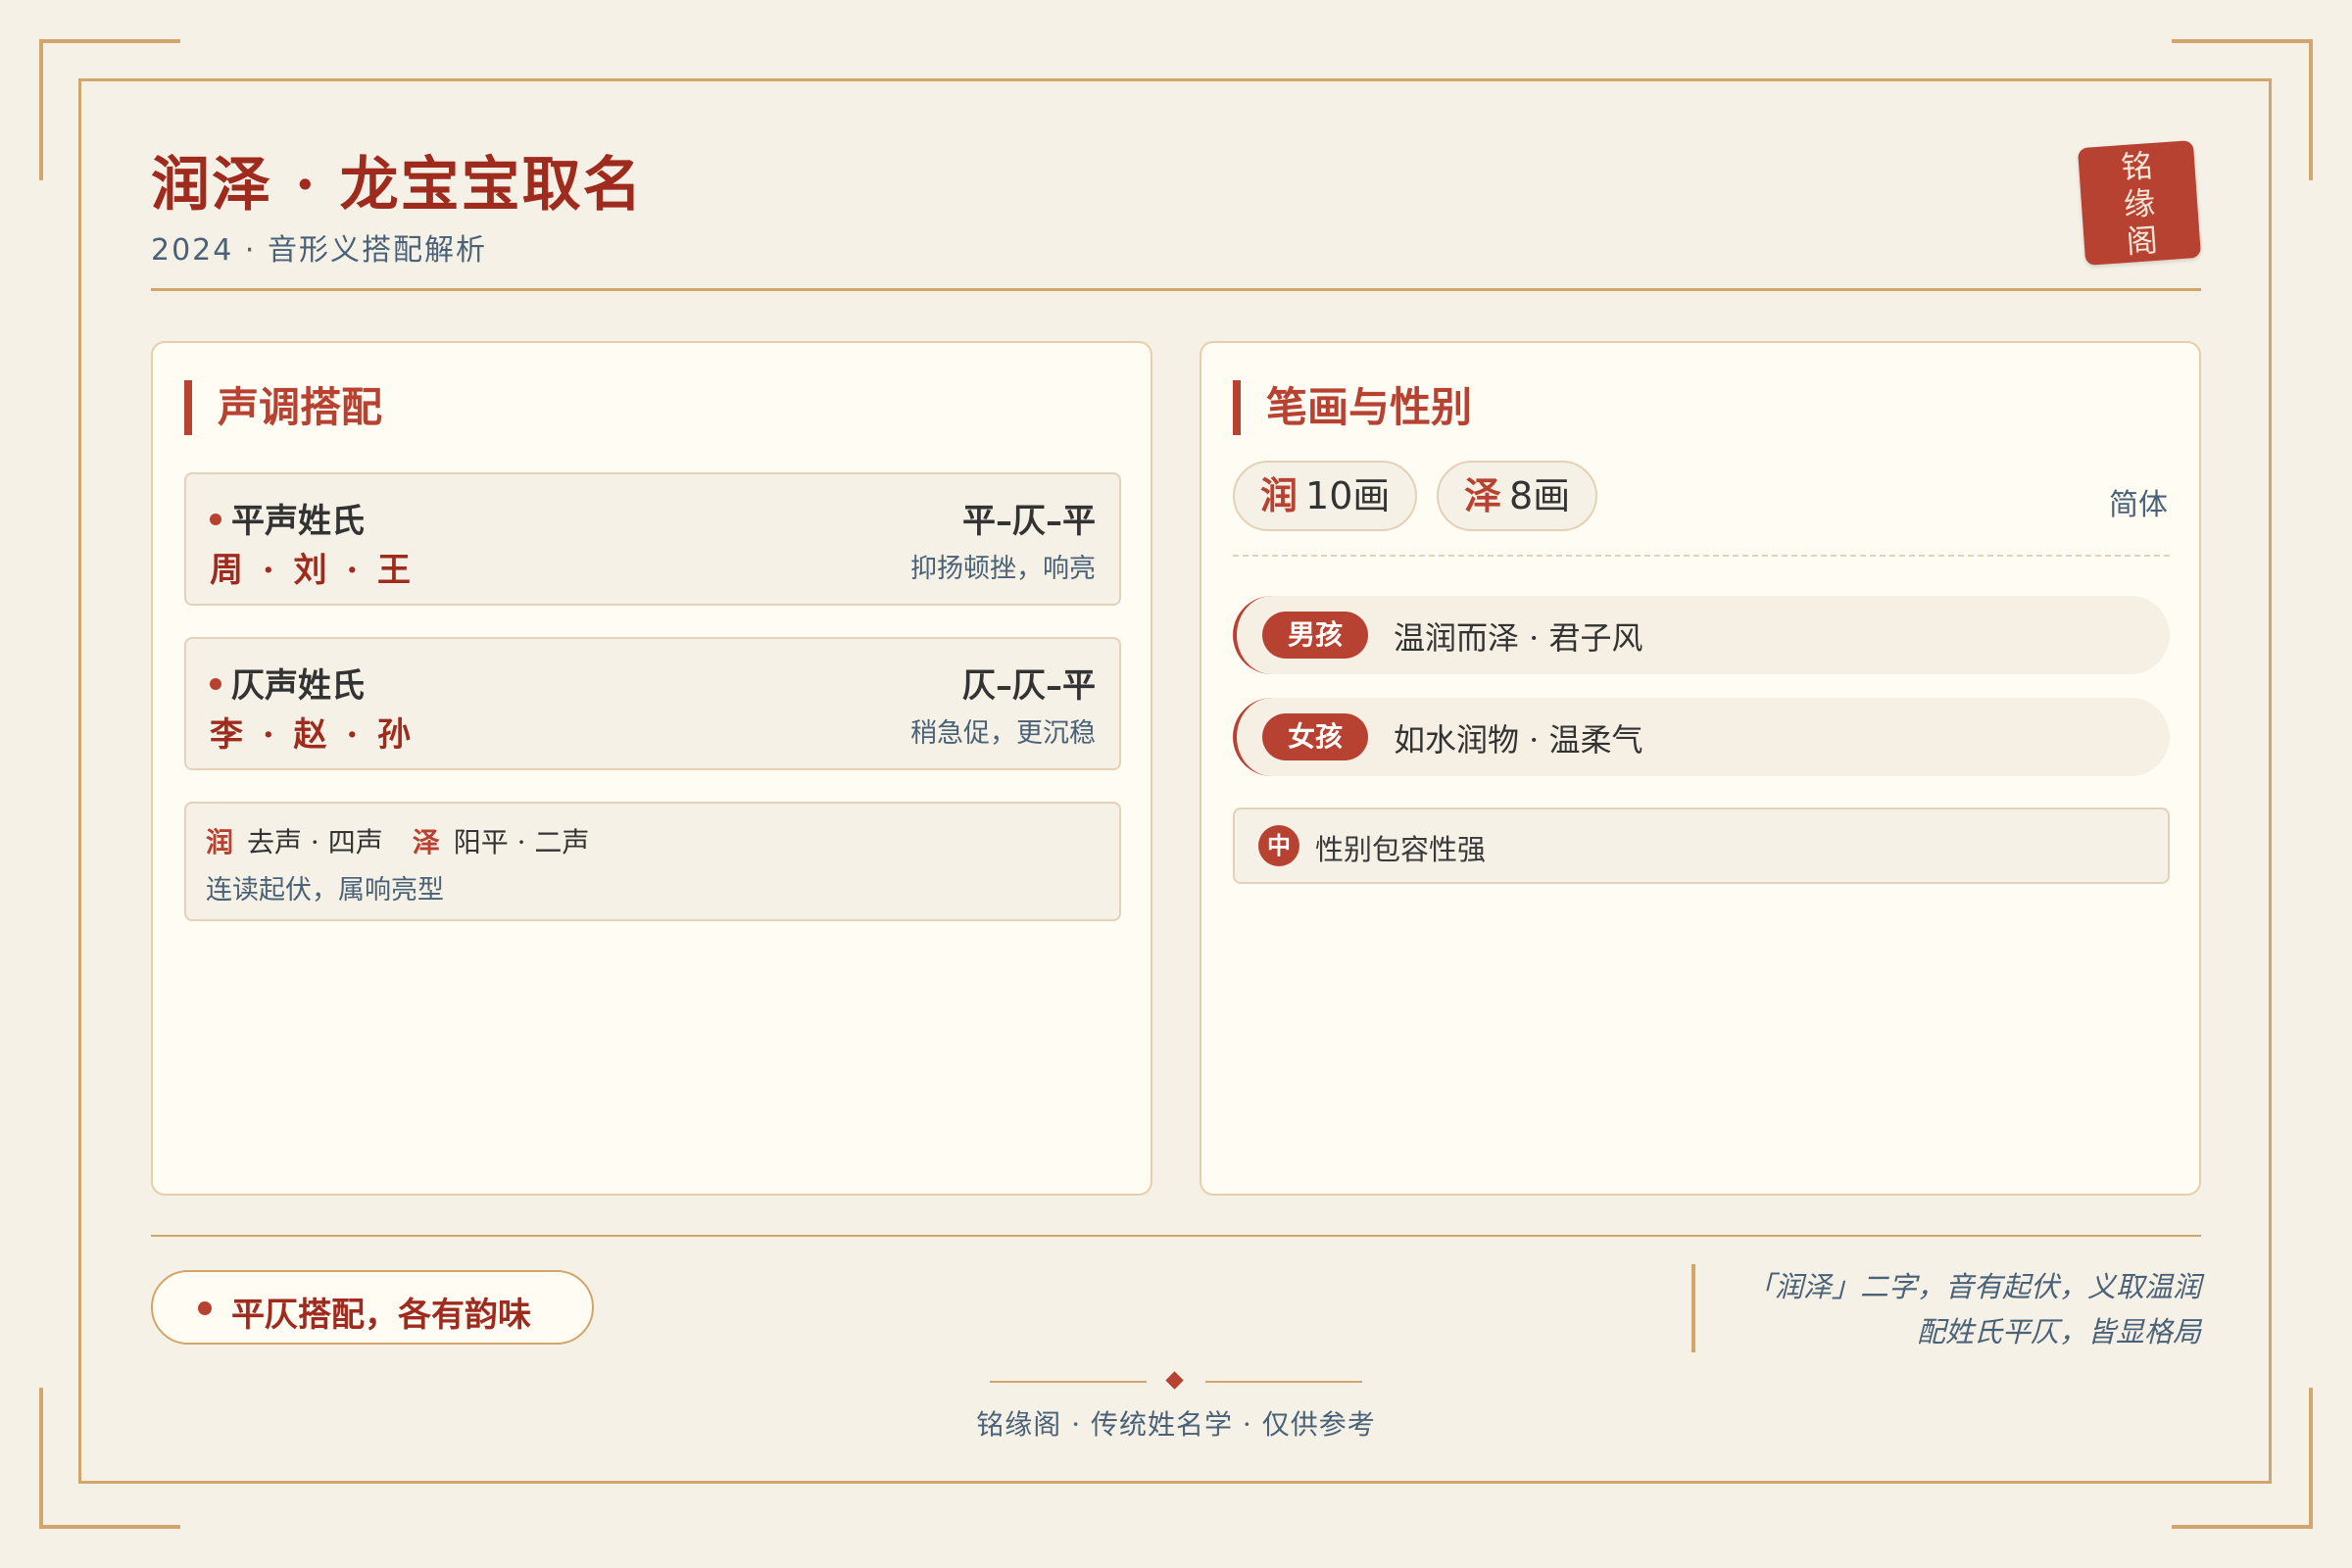 This screenshot has height=1568, width=2352. Describe the element at coordinates (1946, 1308) in the screenshot. I see `quote-block: 「润泽」二字，音有起伏，义取温润 配姓氏平仄，皆显格局` at that location.